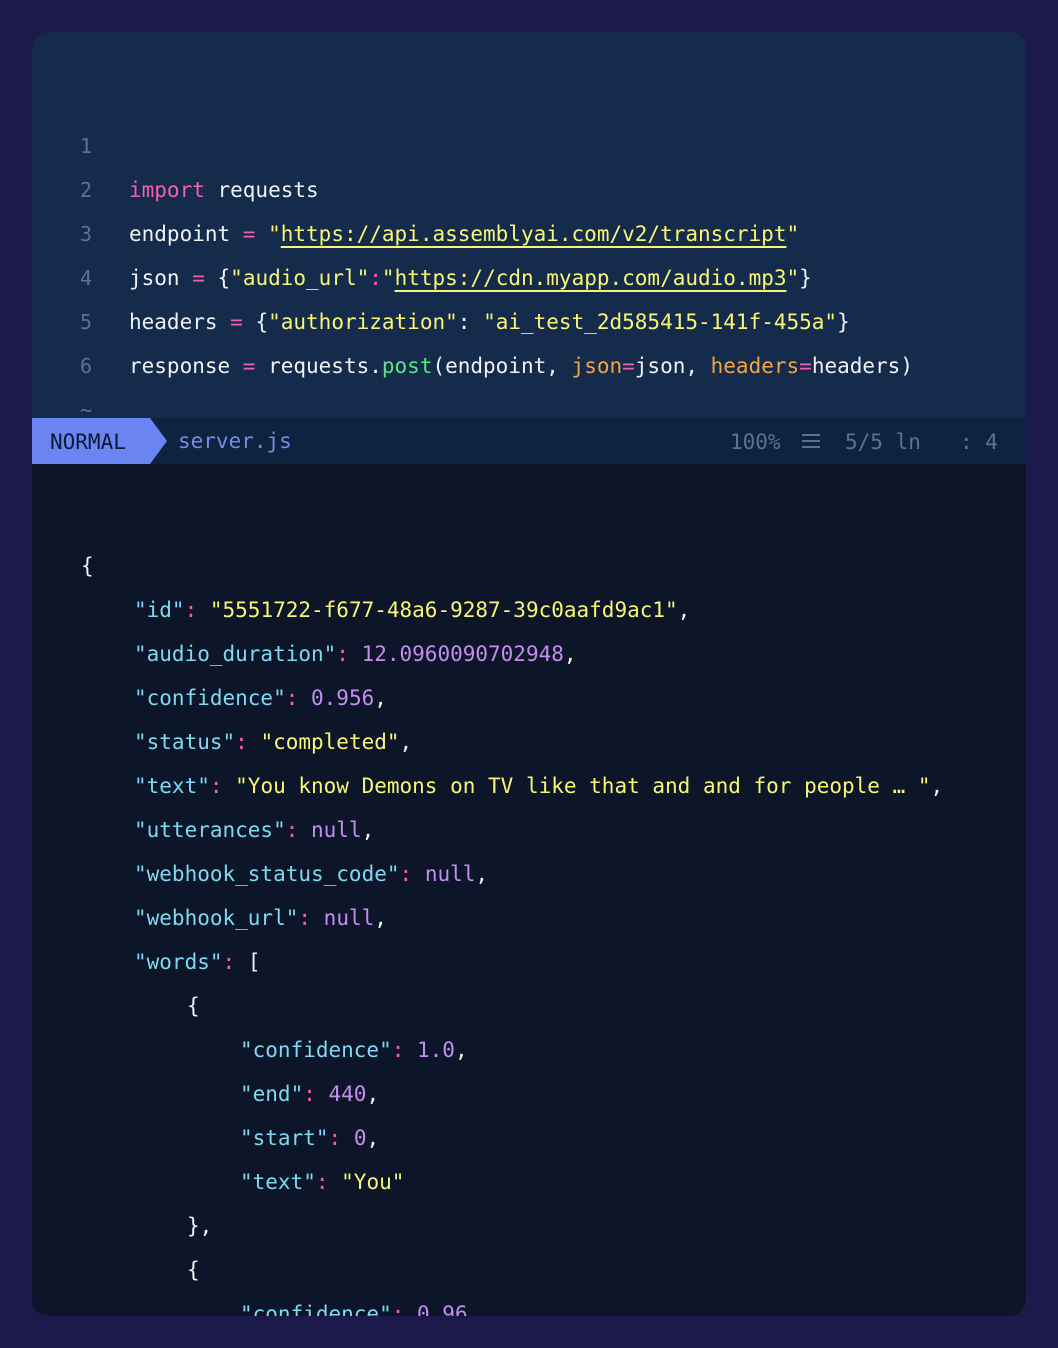 The image size is (1058, 1348). Describe the element at coordinates (159, 610) in the screenshot. I see `json-key: "id"` at that location.